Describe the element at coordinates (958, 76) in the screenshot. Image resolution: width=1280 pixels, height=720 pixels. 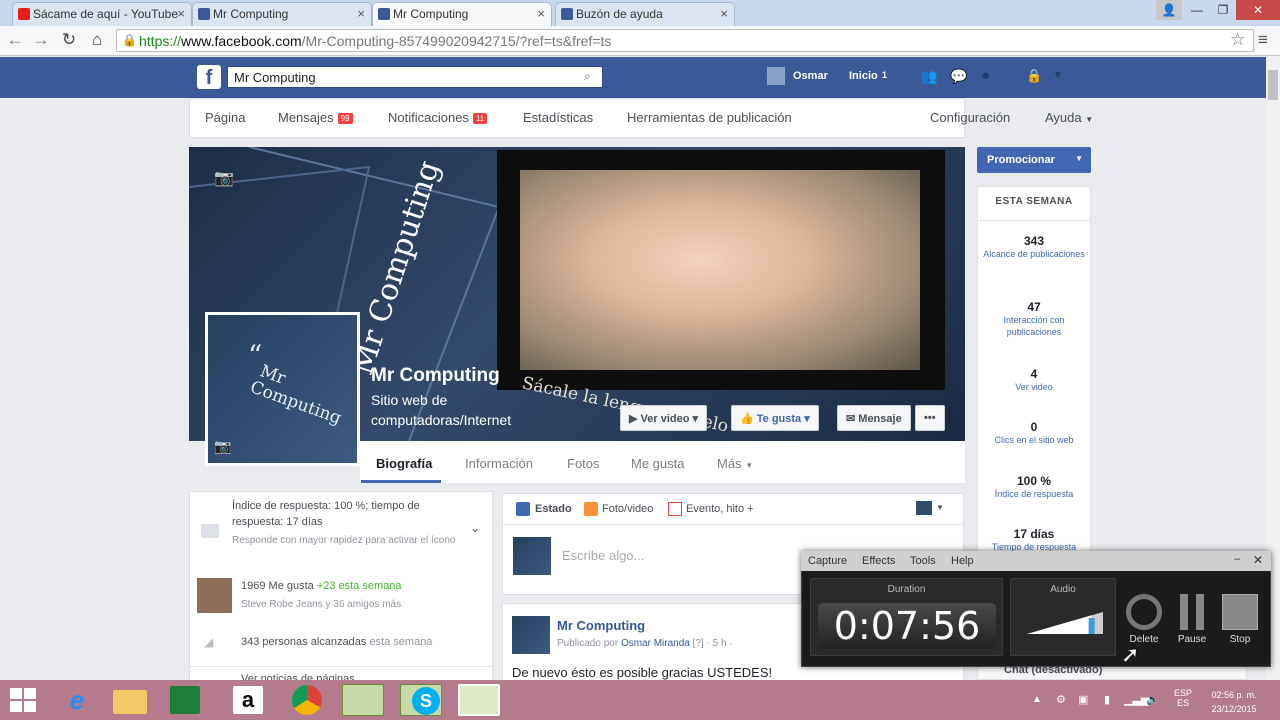
I see `messages-icon: 💬` at that location.